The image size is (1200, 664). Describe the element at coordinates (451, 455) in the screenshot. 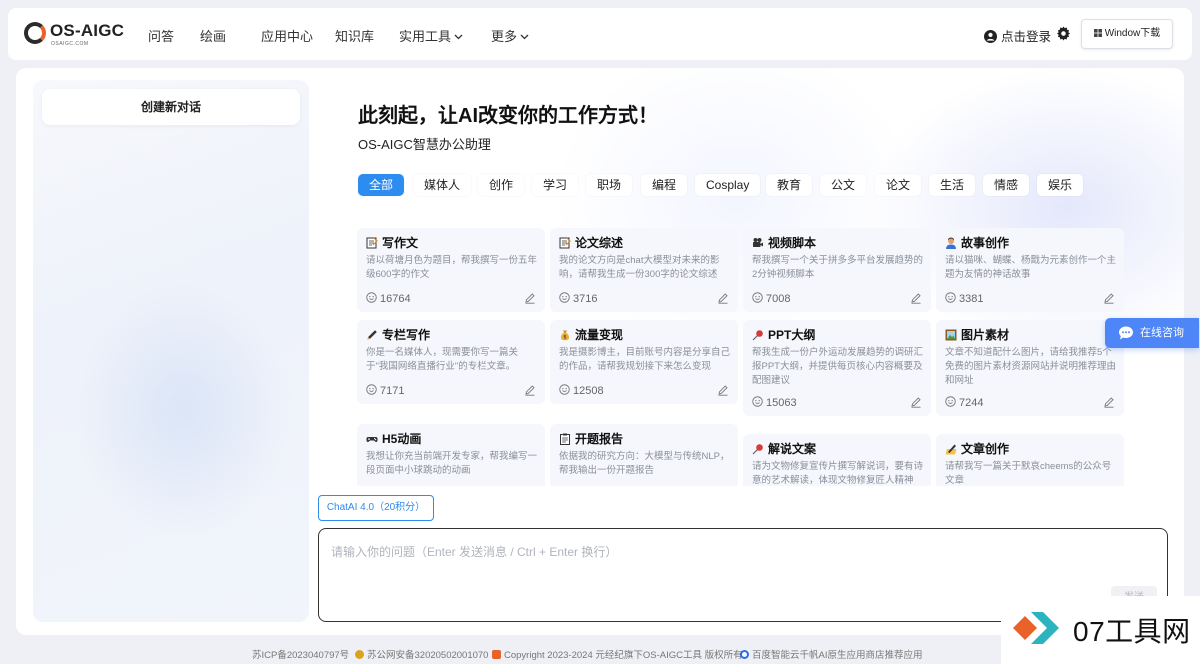

I see `prompt-card: H5动画 我想让你充当前端开发专家，帮我编写一段页面中小球跳动的动画 6578` at that location.